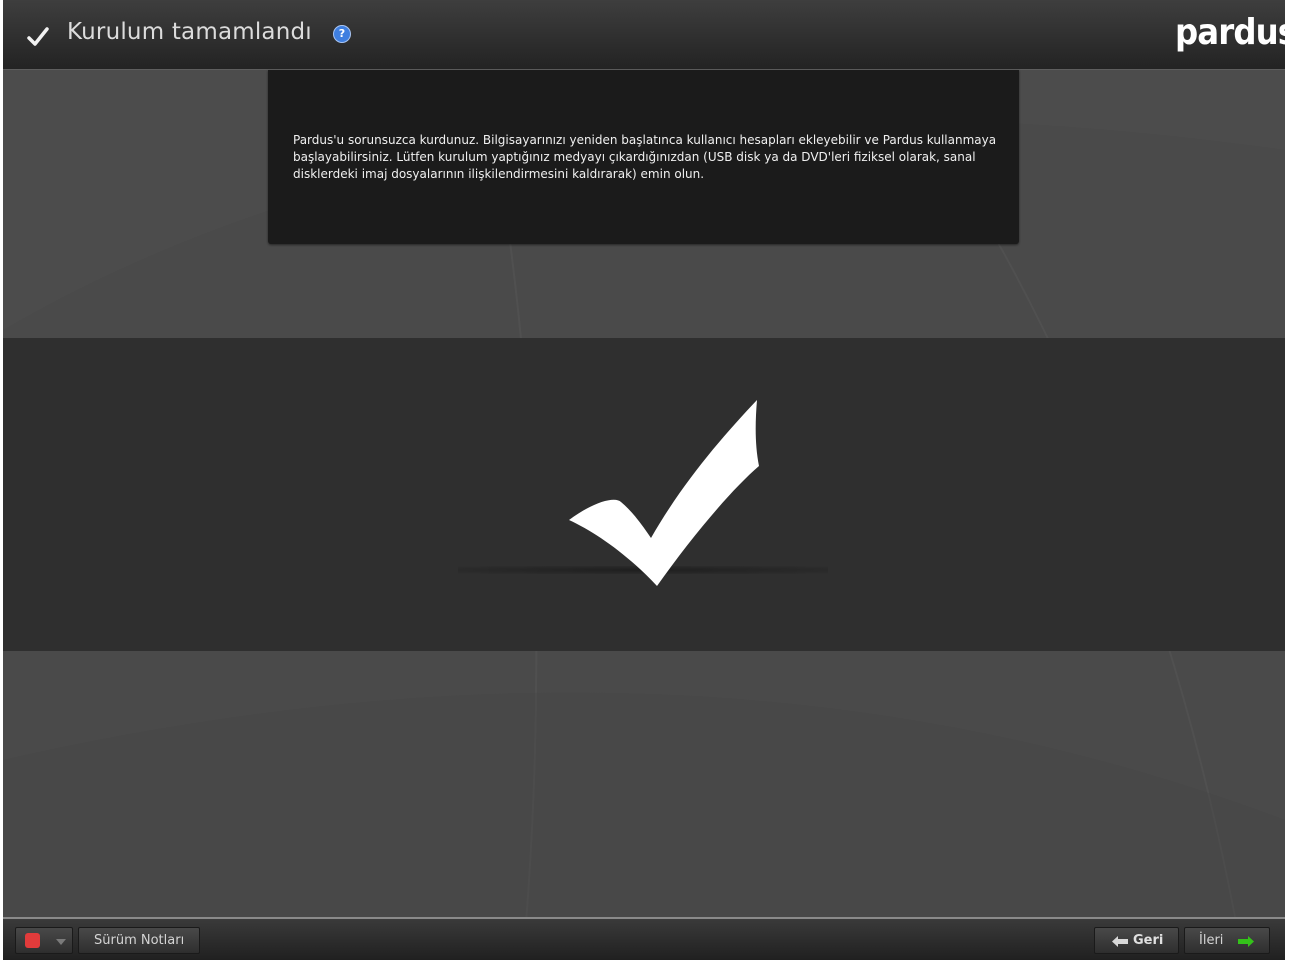 Image resolution: width=1292 pixels, height=960 pixels. Describe the element at coordinates (342, 34) in the screenshot. I see `help-icon: ?` at that location.